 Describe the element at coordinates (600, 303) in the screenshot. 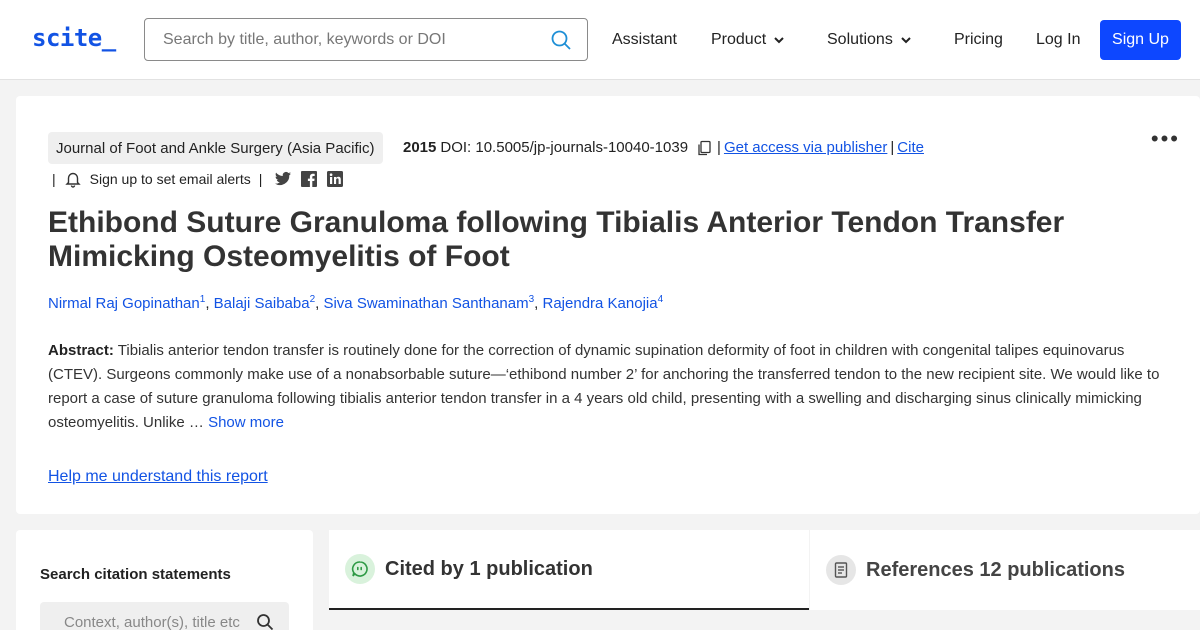

I see `author-name: Rajendra Kanojia` at that location.